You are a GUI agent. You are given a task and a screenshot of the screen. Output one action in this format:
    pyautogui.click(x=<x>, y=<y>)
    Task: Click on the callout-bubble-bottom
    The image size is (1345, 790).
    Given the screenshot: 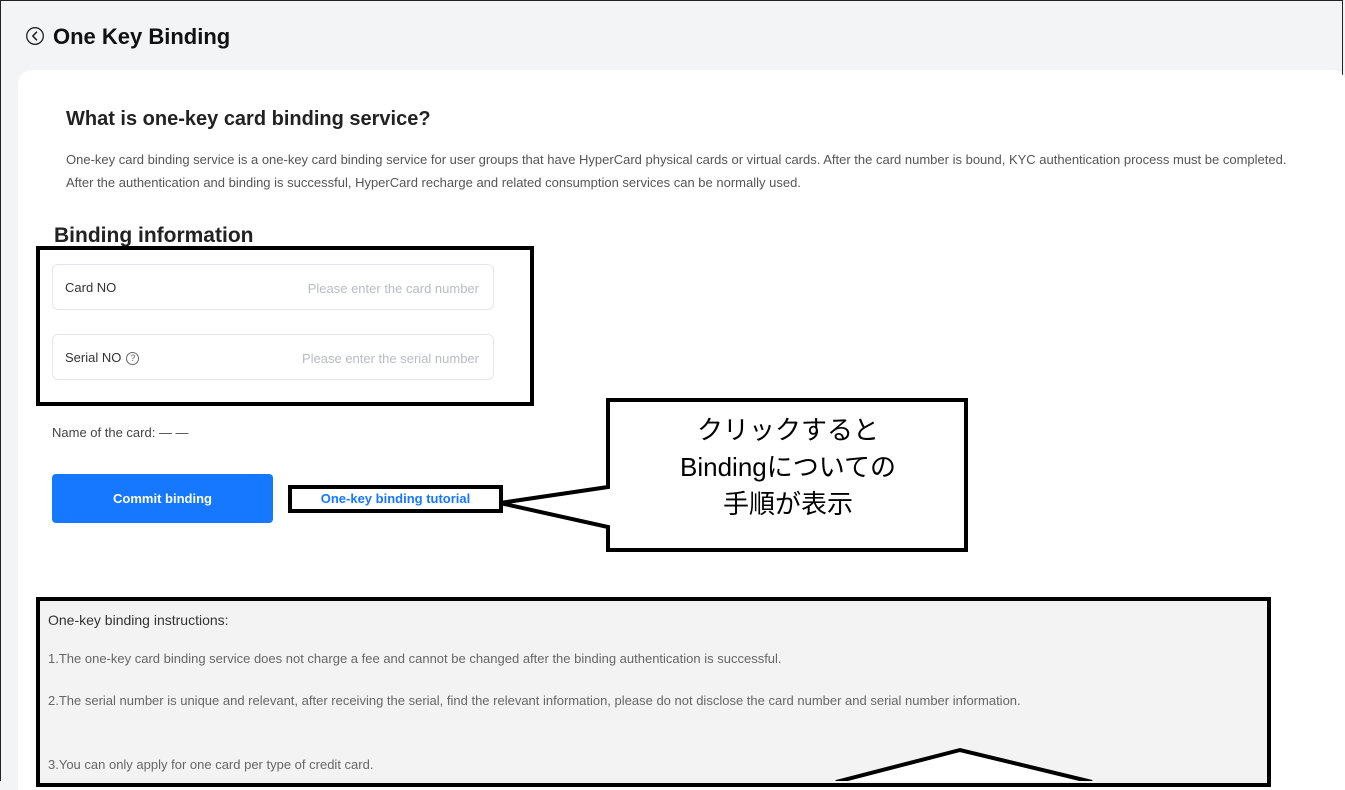 What is the action you would take?
    pyautogui.click(x=964, y=764)
    